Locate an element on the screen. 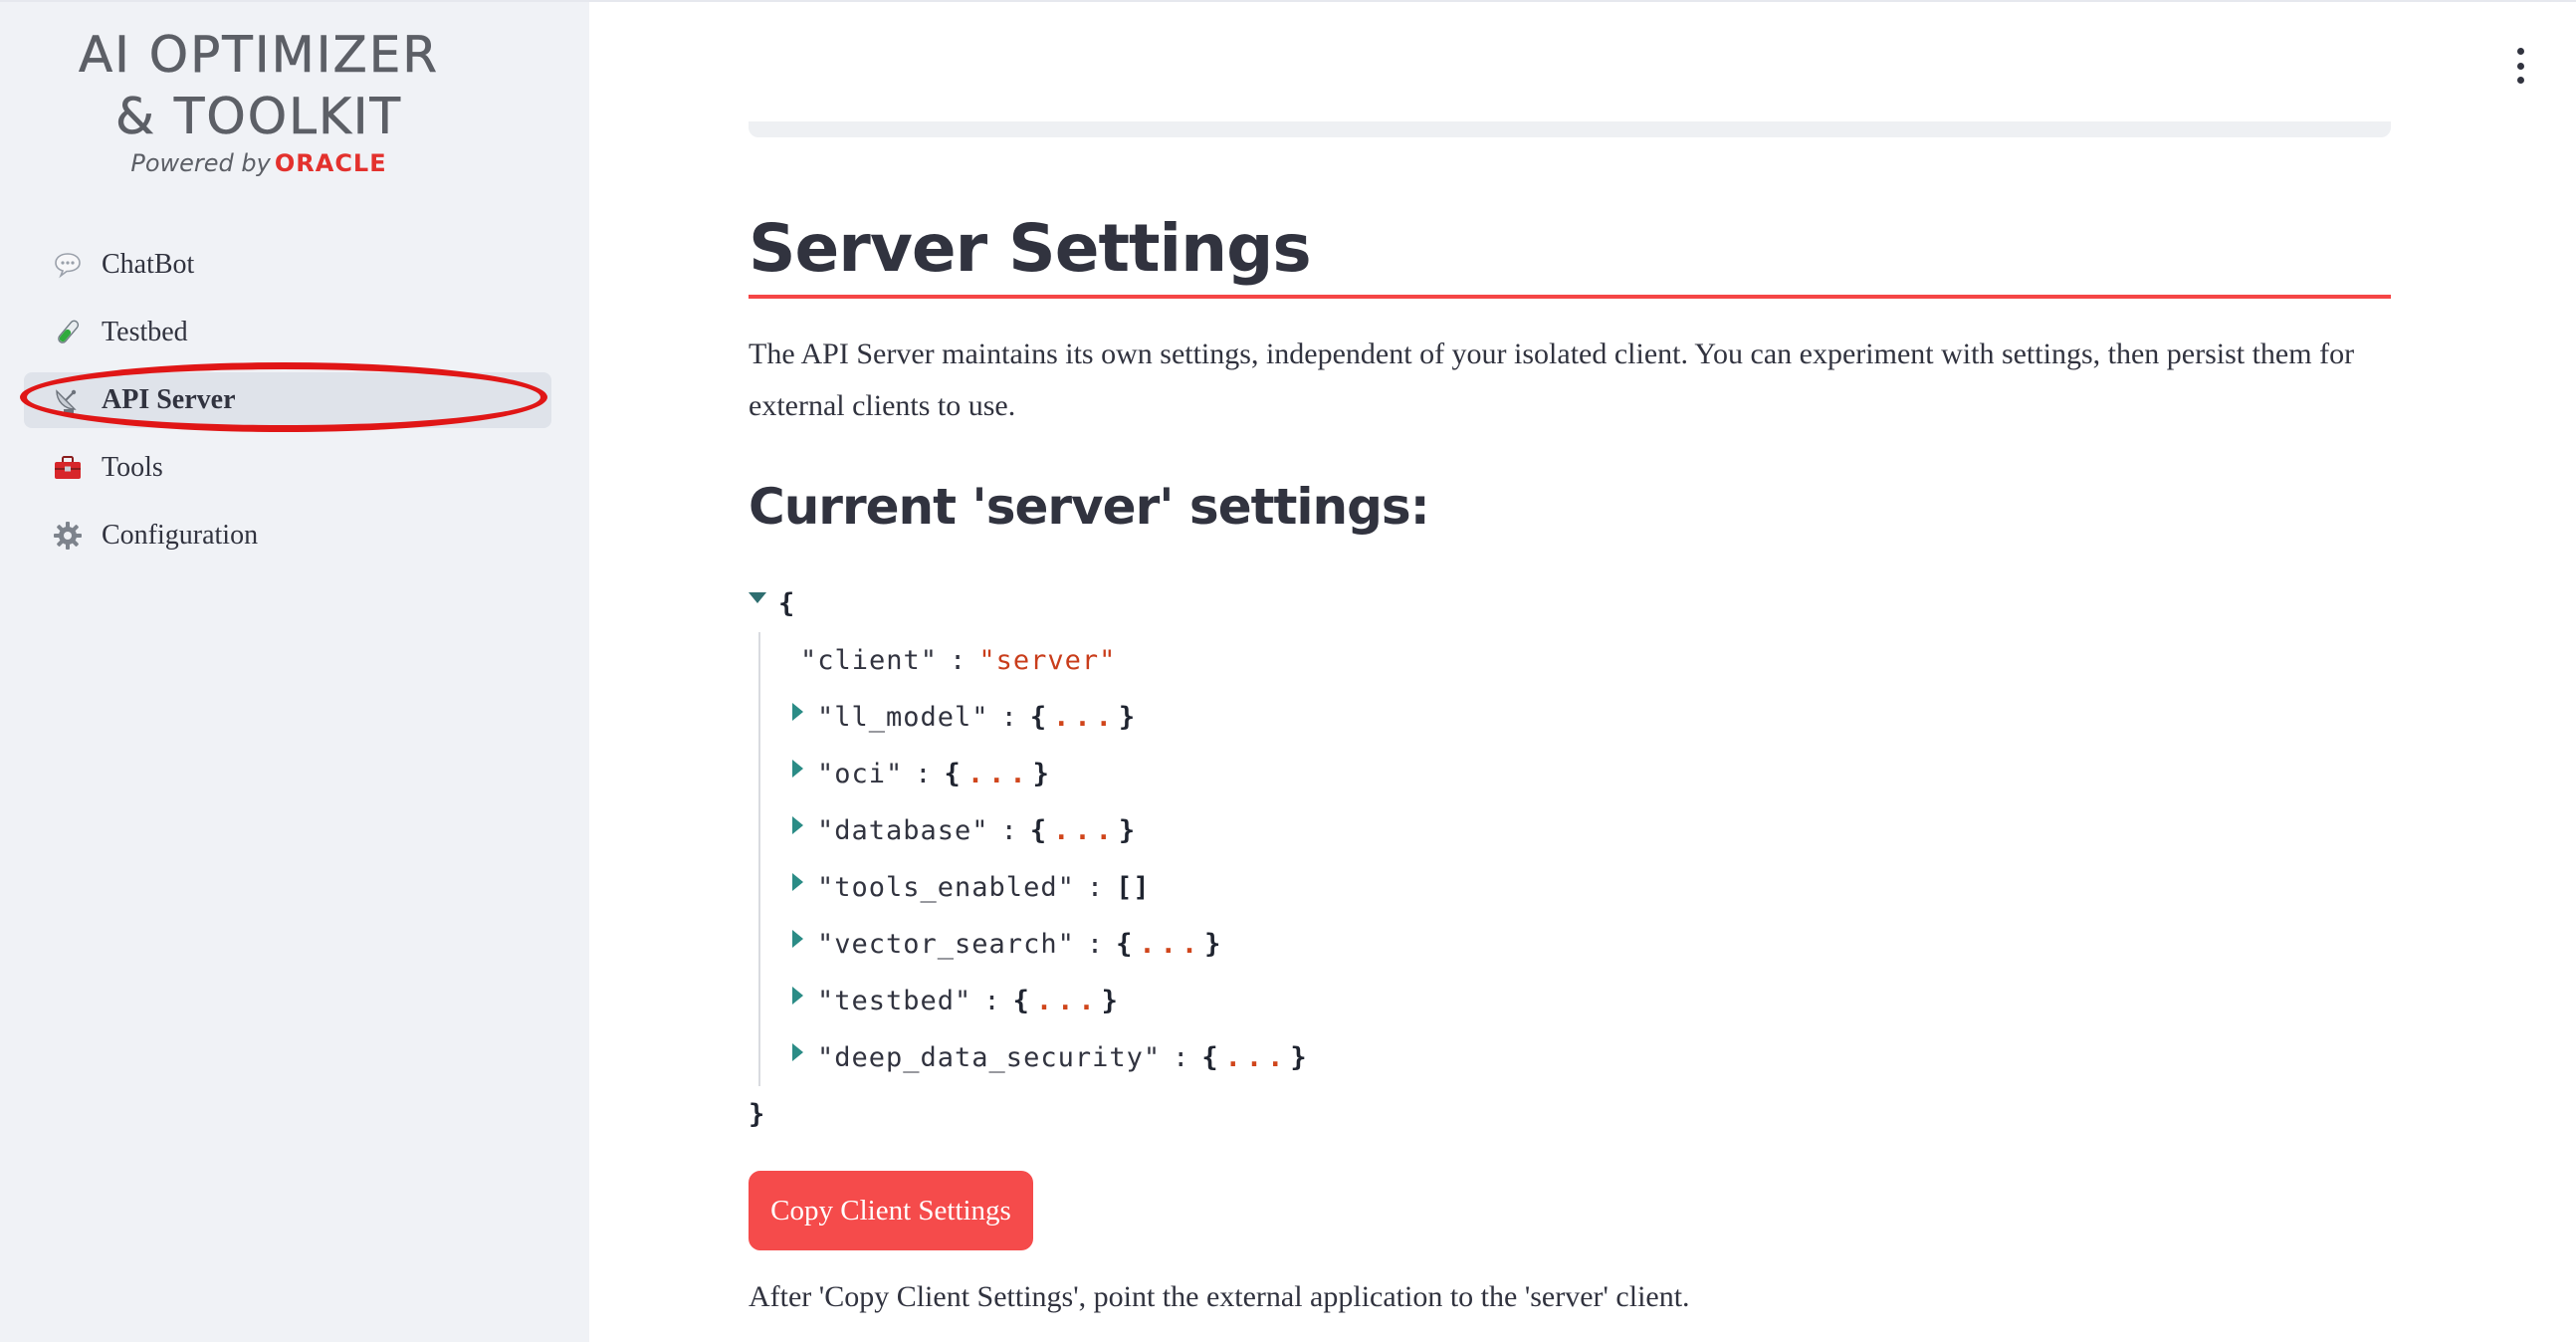 The width and height of the screenshot is (2576, 1342). sidebar-item-api-server: API Server is located at coordinates (285, 397).